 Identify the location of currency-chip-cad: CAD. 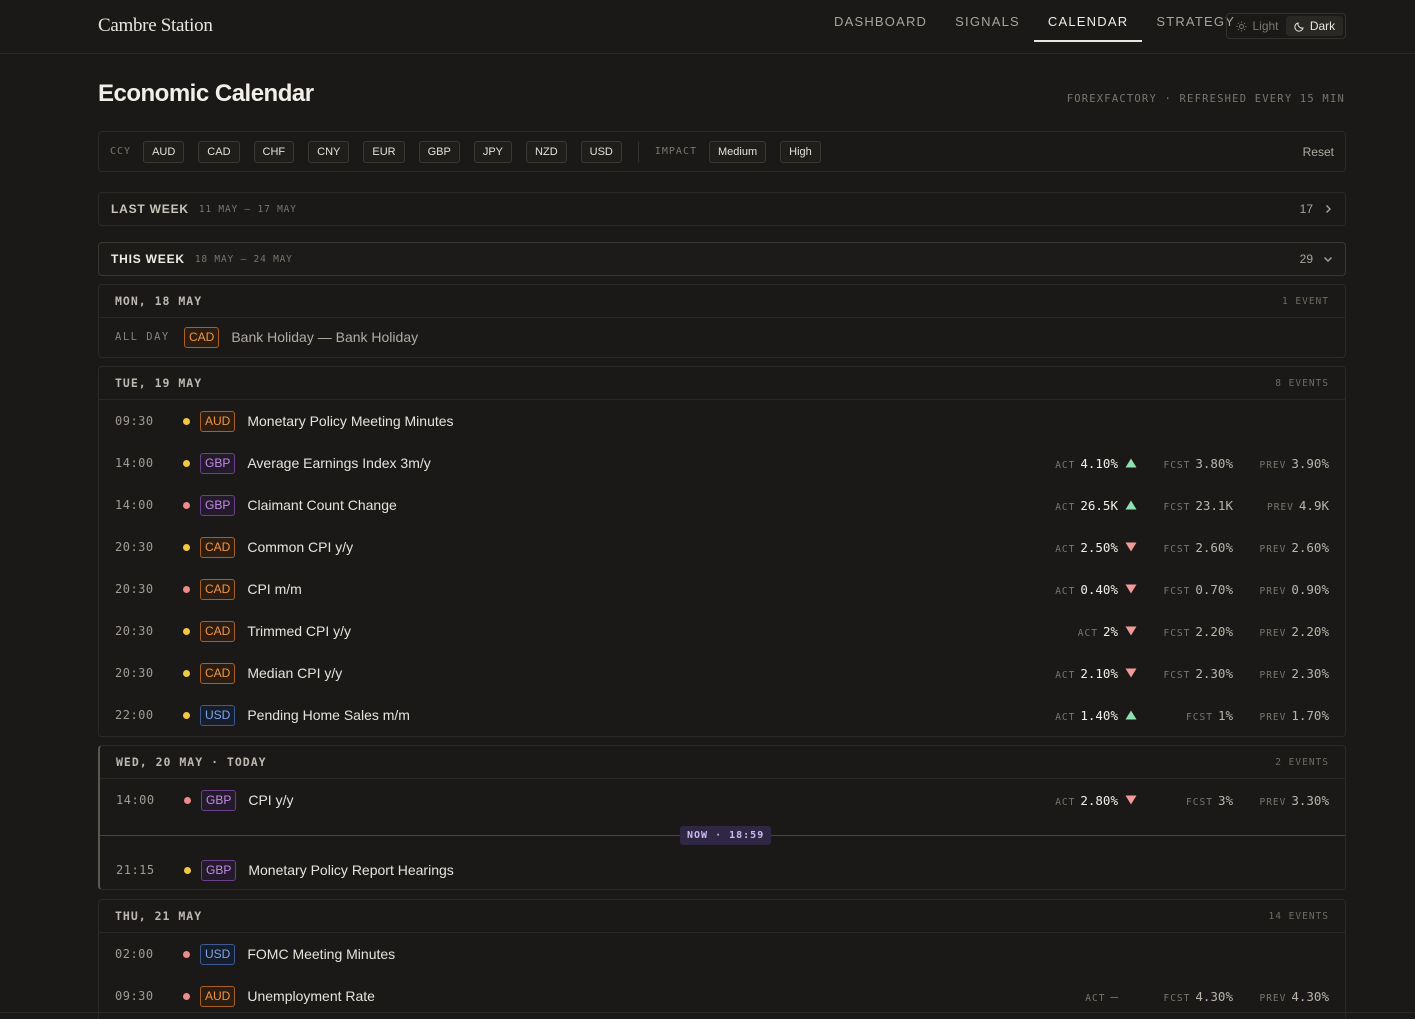
(219, 151).